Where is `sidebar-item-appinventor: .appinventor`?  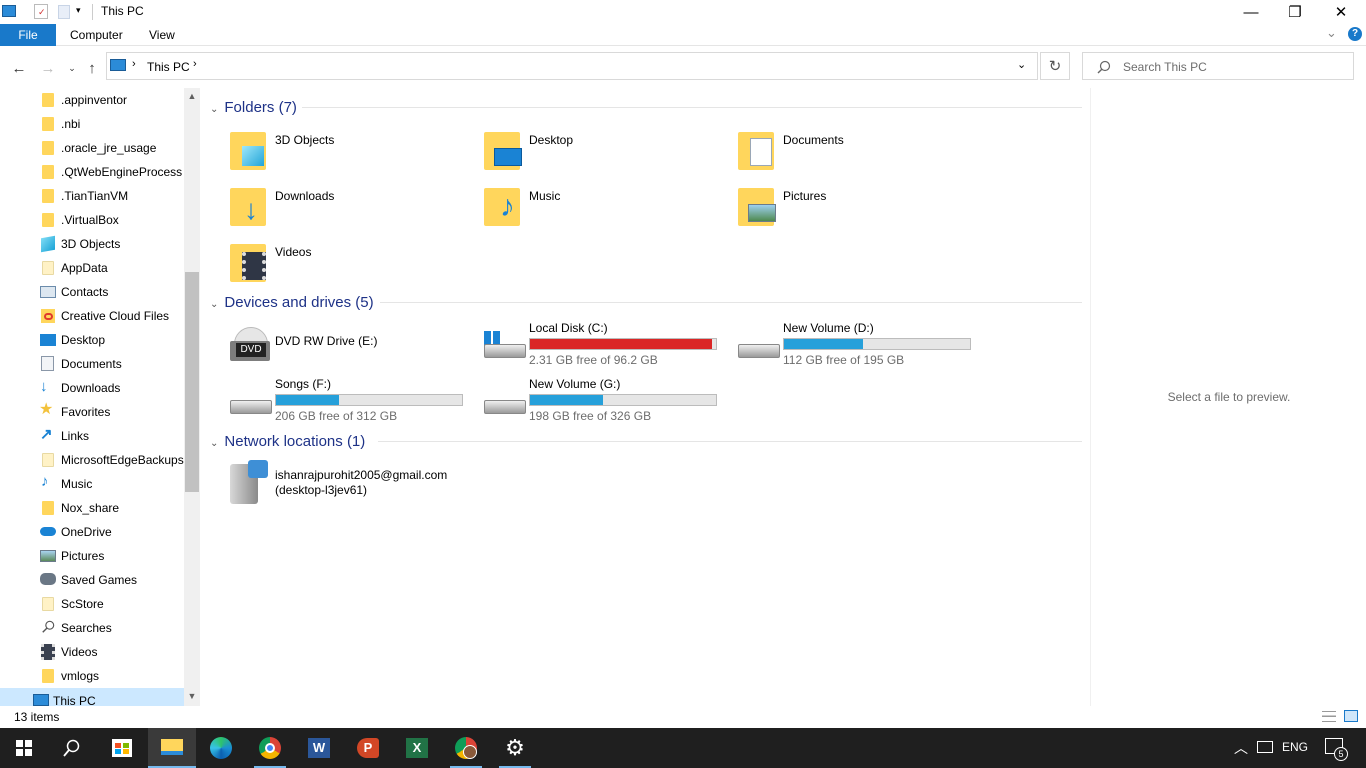
sidebar-item-appinventor: .appinventor is located at coordinates (92, 100).